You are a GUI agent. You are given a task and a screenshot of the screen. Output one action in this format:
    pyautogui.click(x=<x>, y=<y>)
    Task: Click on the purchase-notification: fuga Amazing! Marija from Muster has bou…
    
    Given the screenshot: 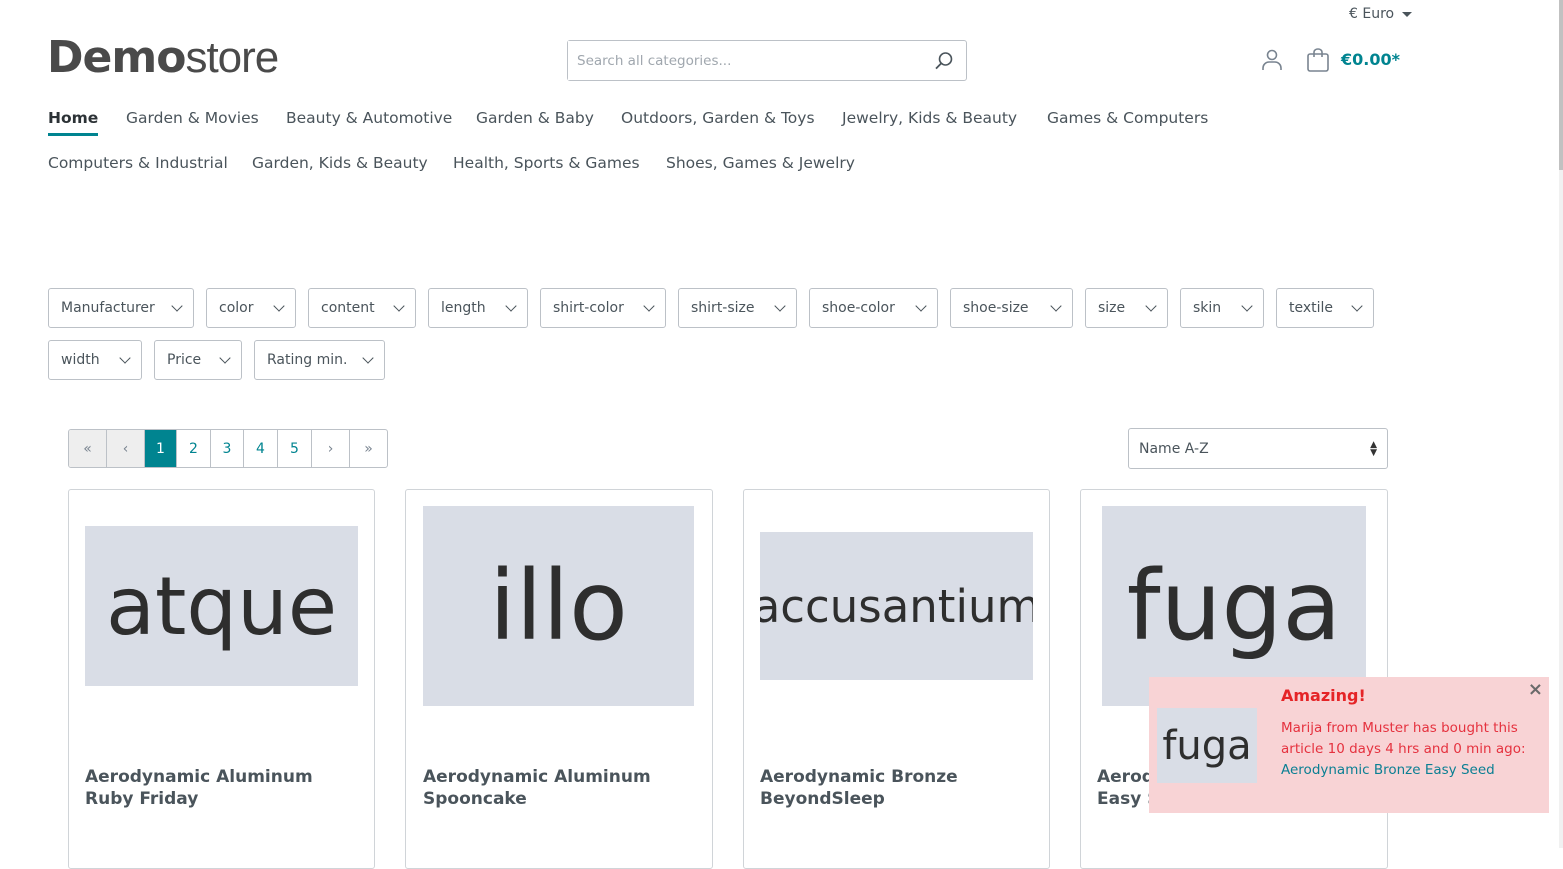 What is the action you would take?
    pyautogui.click(x=1349, y=745)
    